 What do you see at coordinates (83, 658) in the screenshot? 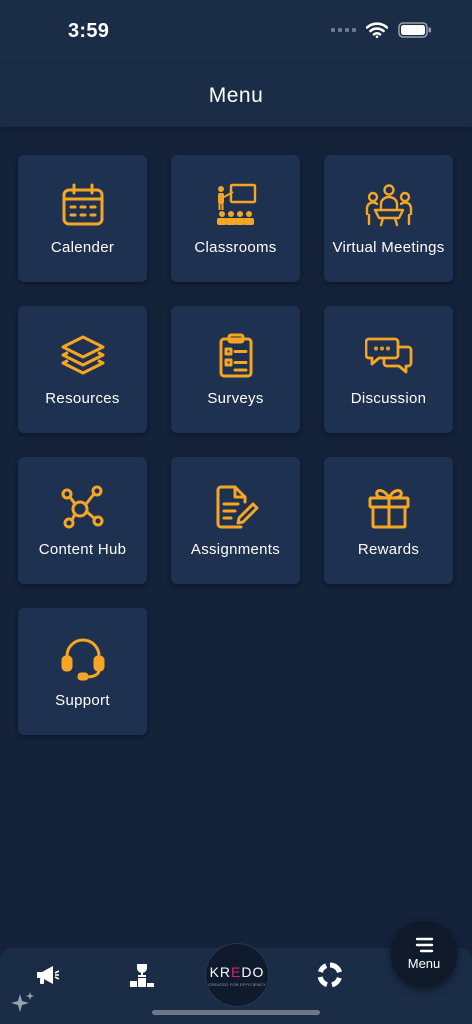
I see `headset-icon` at bounding box center [83, 658].